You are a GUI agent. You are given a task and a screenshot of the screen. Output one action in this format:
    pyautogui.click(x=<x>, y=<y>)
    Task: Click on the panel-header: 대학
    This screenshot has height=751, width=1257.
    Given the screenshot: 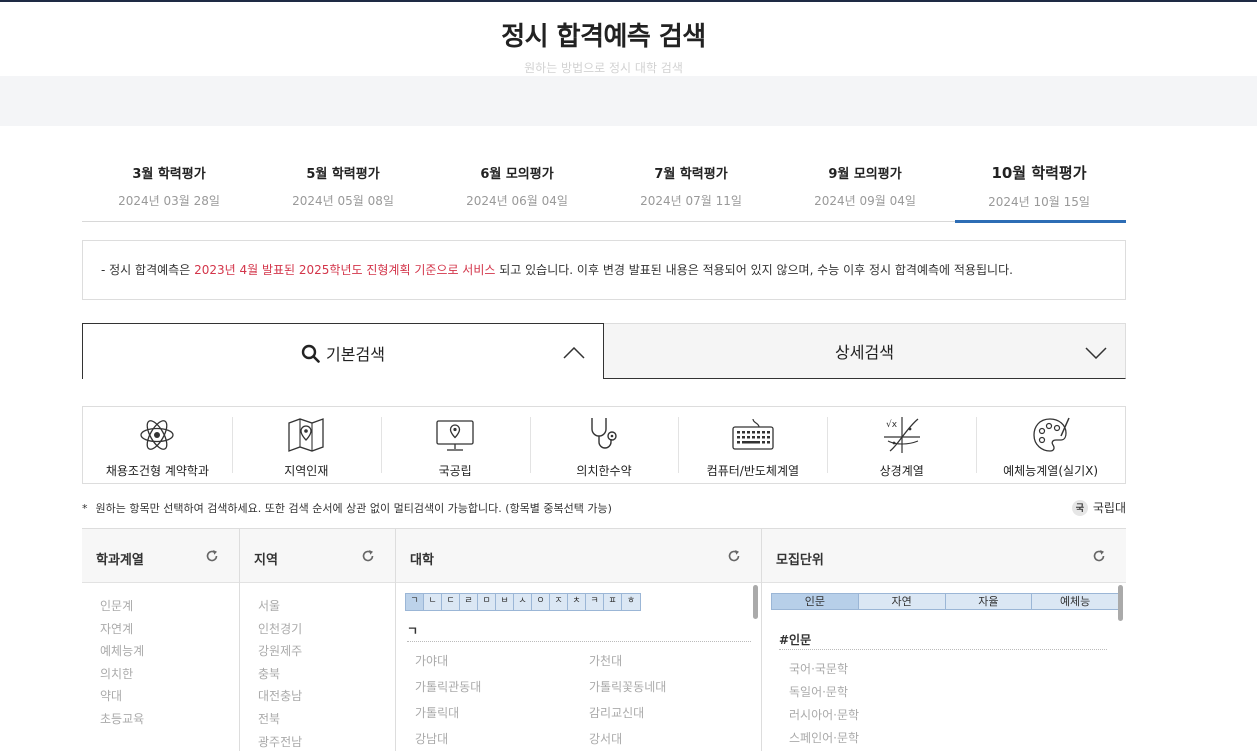 What is the action you would take?
    pyautogui.click(x=578, y=556)
    